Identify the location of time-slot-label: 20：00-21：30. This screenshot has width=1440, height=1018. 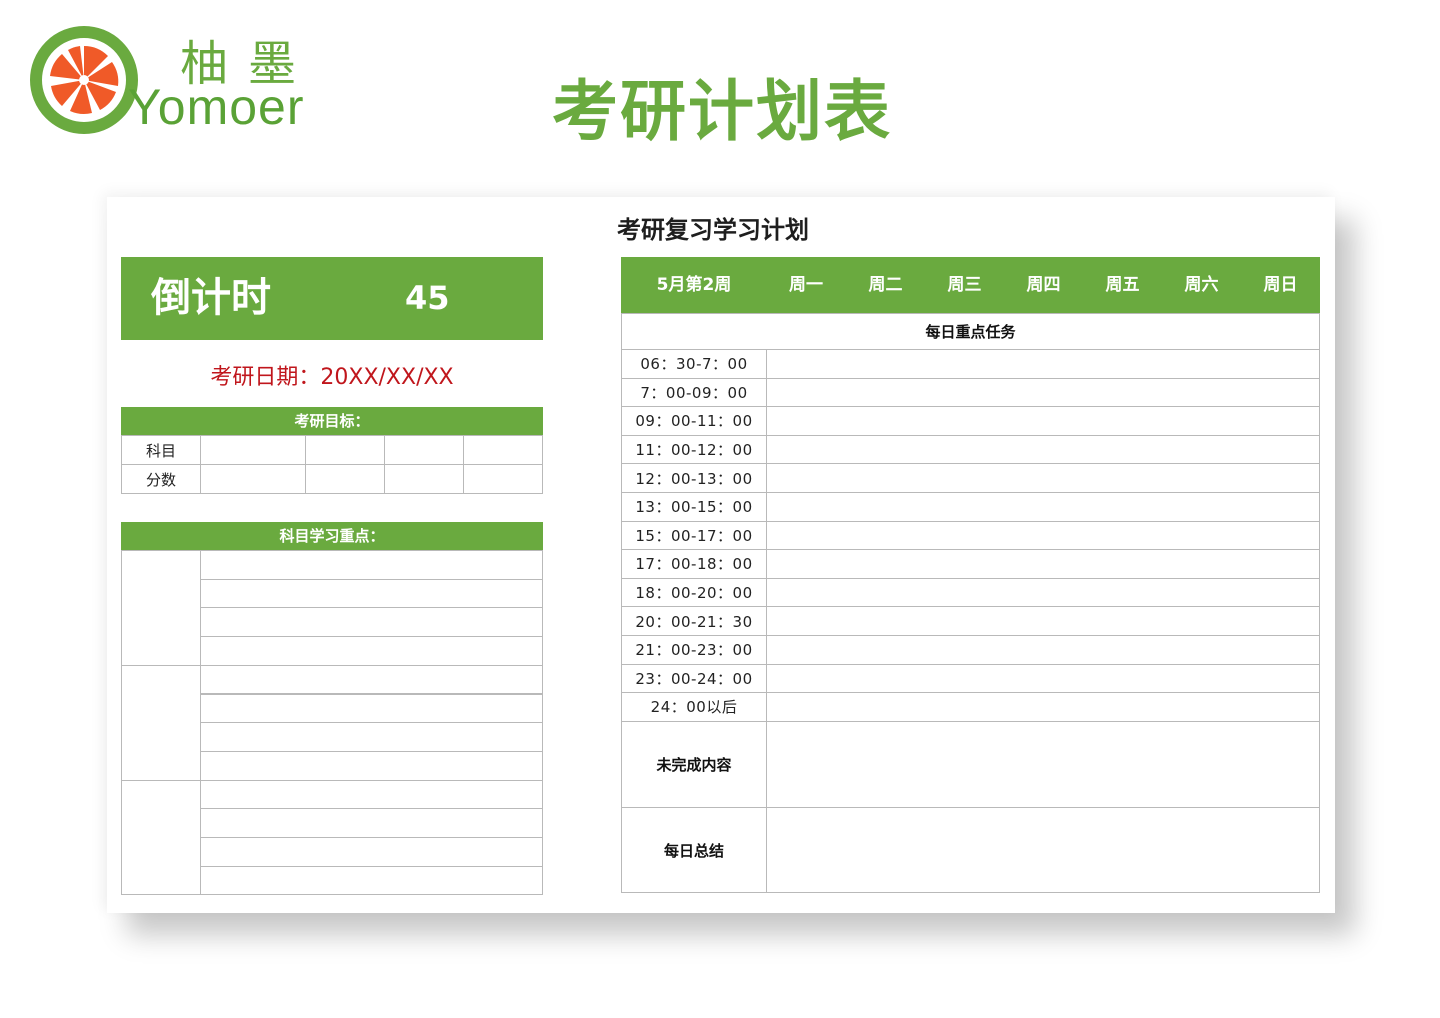
(694, 621).